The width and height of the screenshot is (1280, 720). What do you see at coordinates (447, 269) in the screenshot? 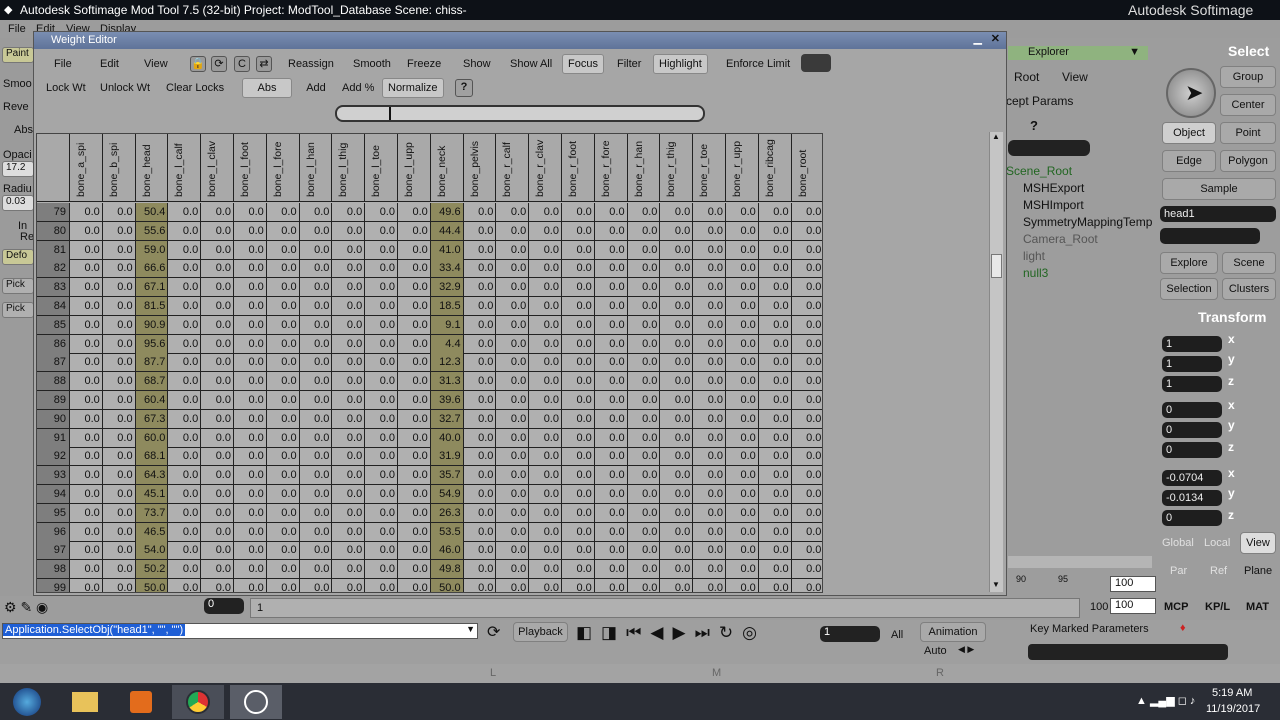
I see `weight-cell: 33.4` at bounding box center [447, 269].